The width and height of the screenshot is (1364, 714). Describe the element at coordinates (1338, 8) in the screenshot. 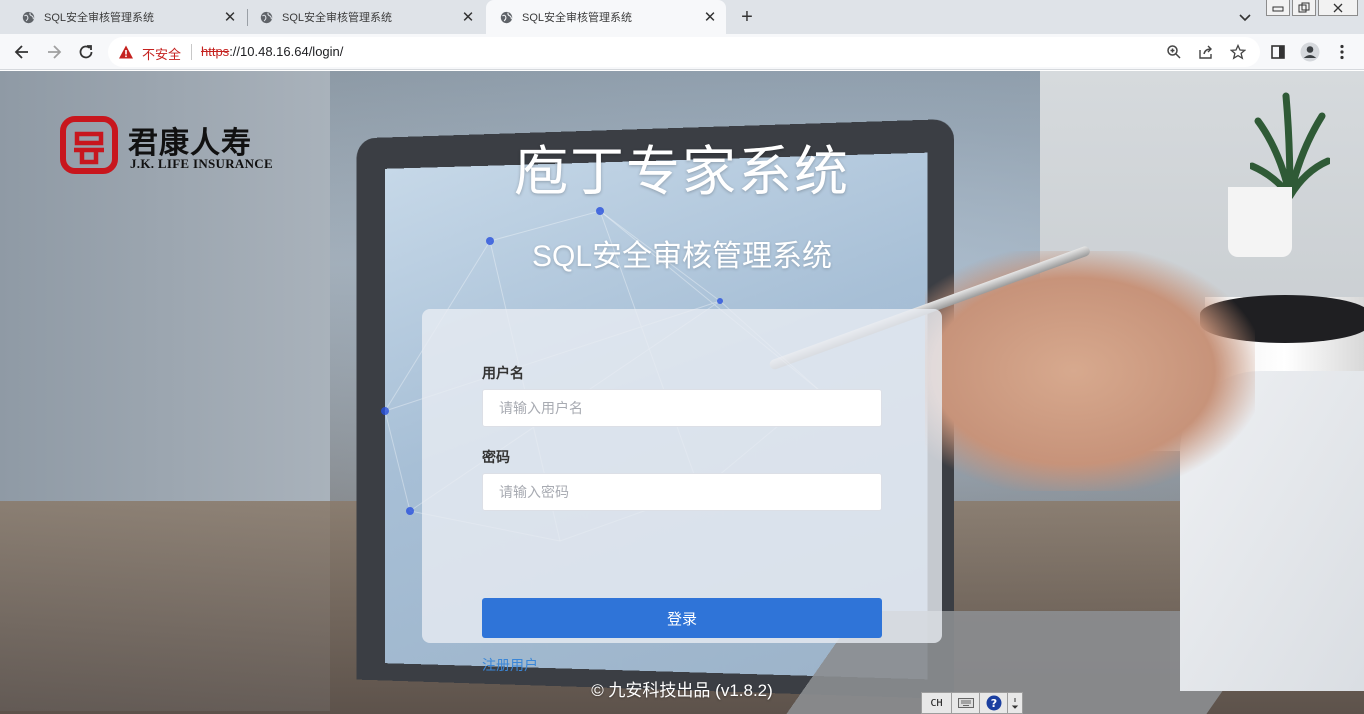

I see `close-window-icon` at that location.